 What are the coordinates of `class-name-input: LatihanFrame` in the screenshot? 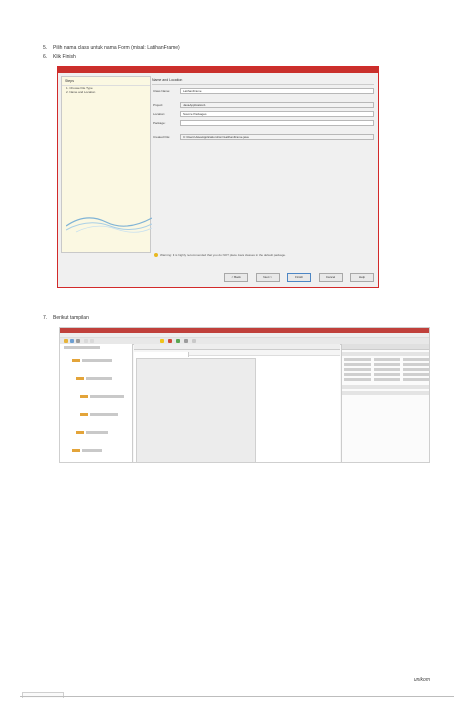 It's located at (277, 91).